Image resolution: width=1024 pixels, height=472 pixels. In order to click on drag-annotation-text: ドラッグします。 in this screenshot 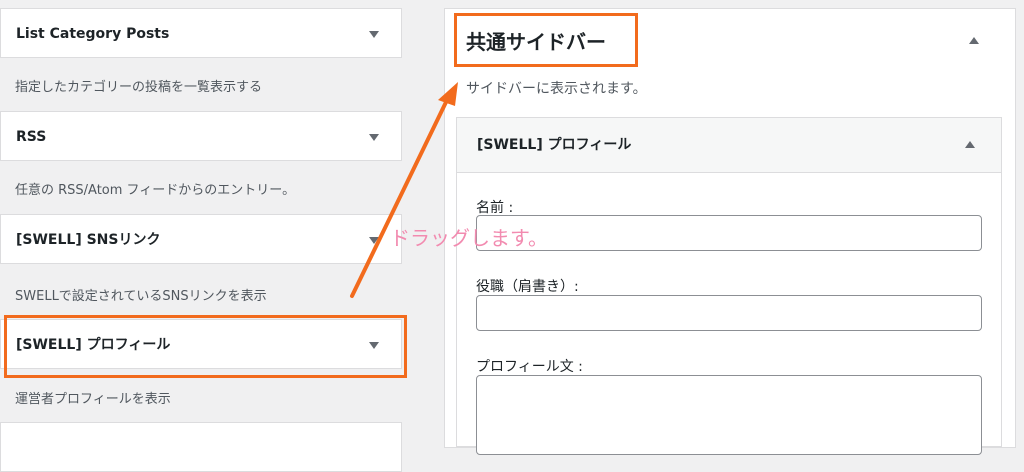, I will do `click(469, 238)`.